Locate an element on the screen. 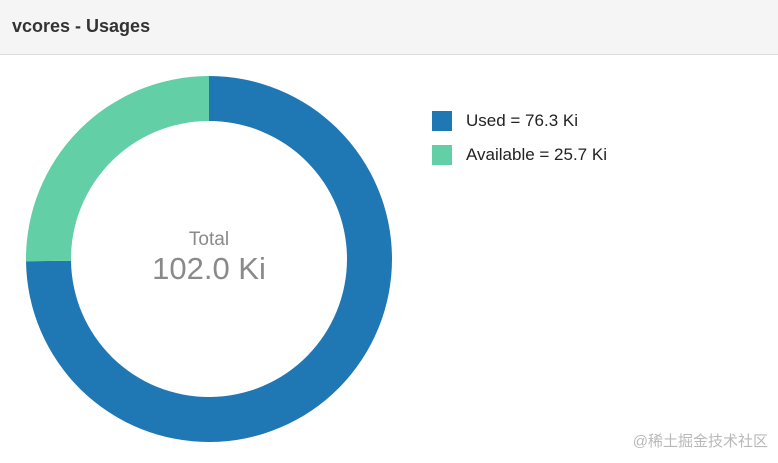  legend-item-available: Available = 25.7 Ki is located at coordinates (519, 155).